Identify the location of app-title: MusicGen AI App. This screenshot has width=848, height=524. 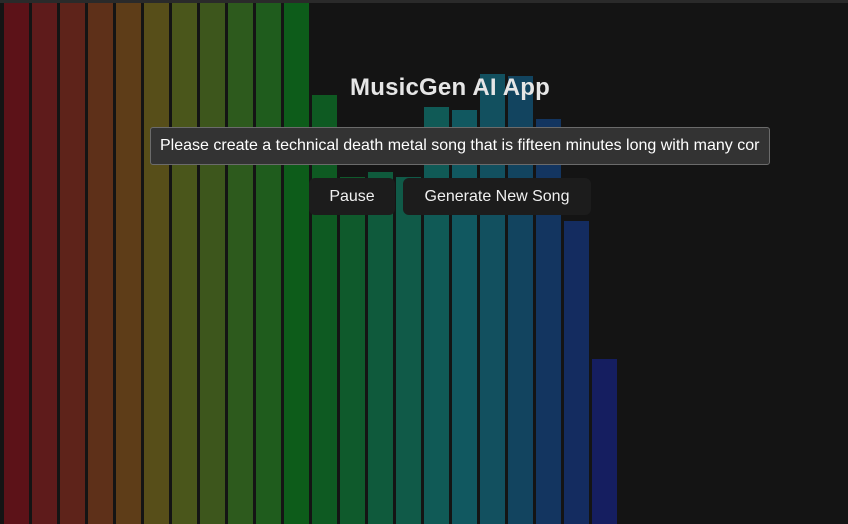
(450, 87).